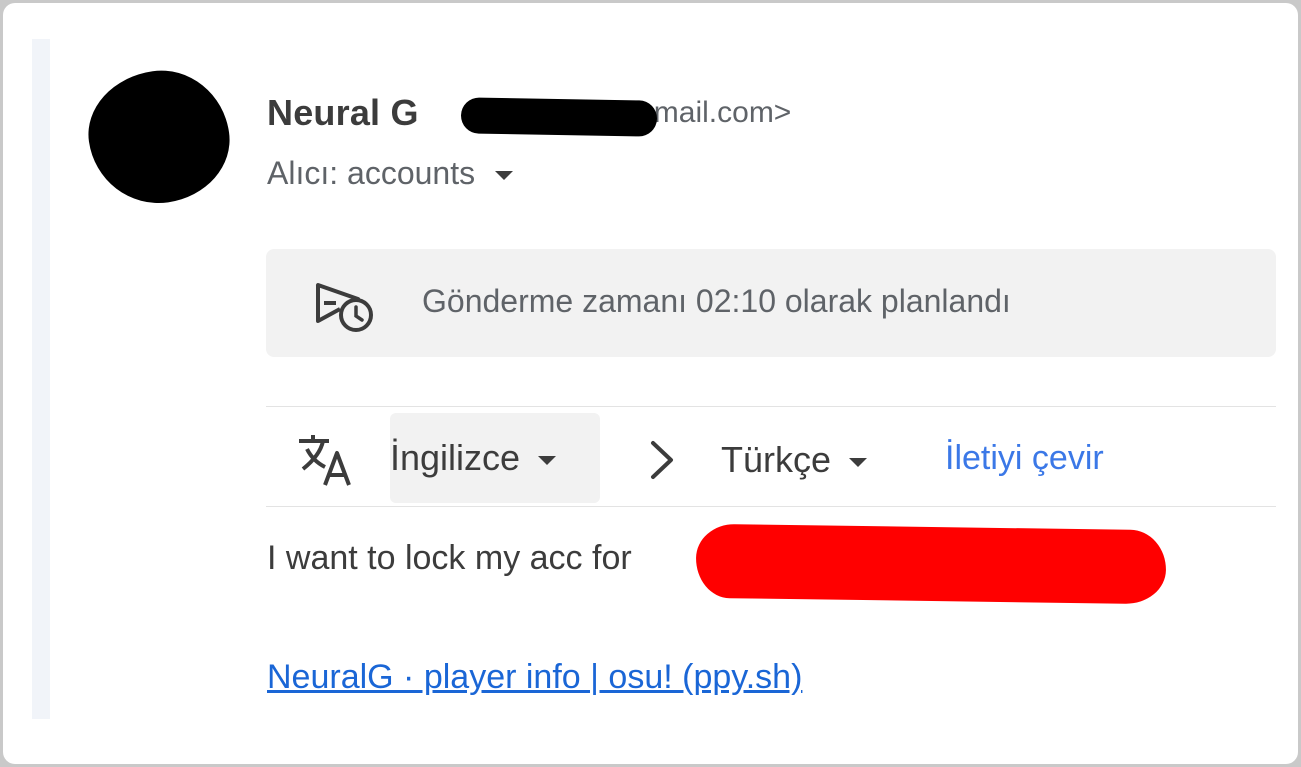 Image resolution: width=1301 pixels, height=767 pixels. I want to click on recipient-row: Alıcı: accounts, so click(390, 173).